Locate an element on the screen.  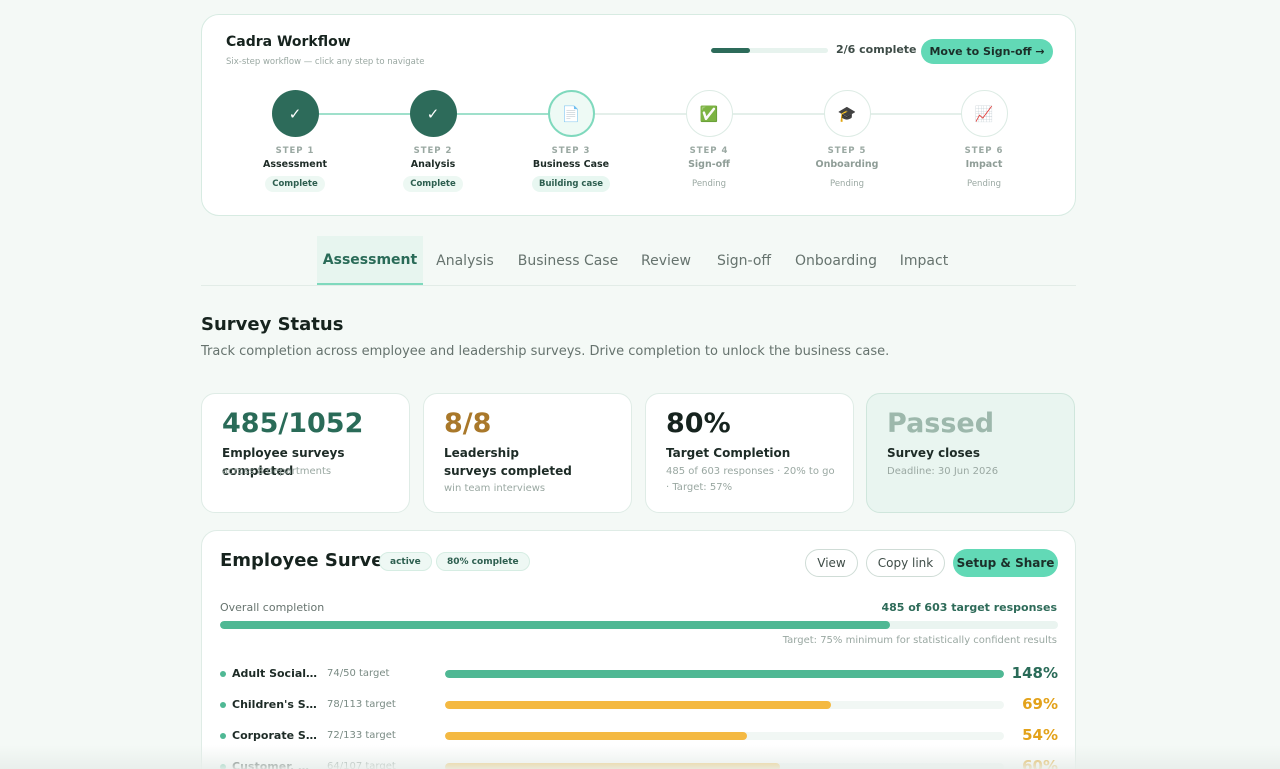
department-name: Corporate Services is located at coordinates (275, 735).